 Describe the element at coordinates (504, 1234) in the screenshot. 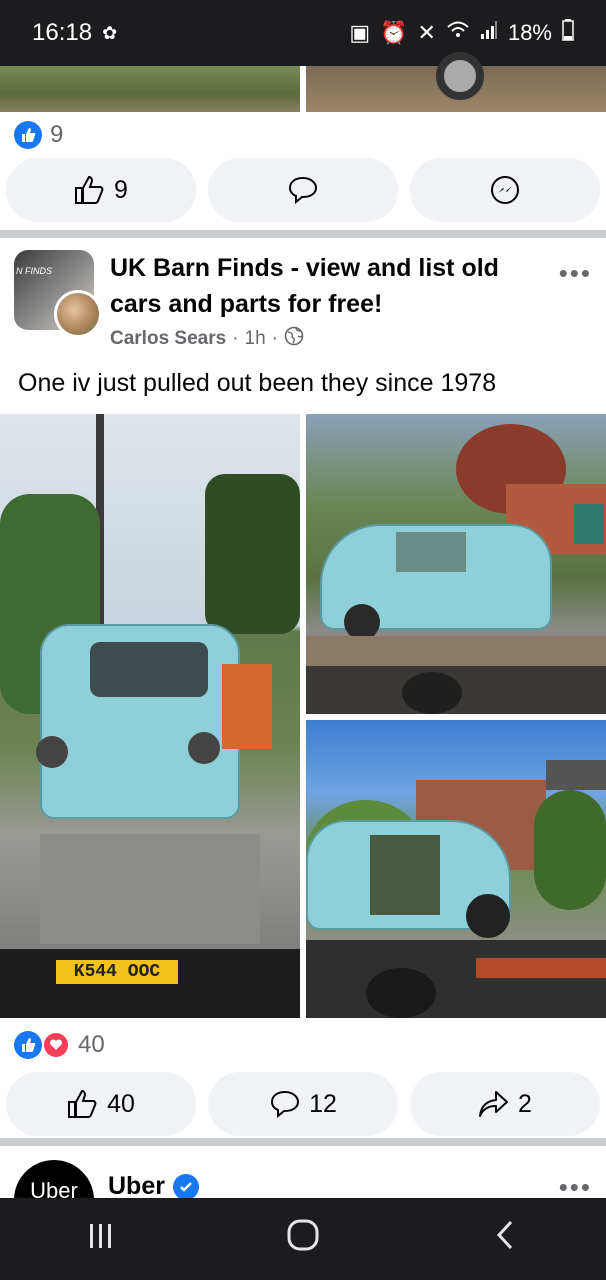

I see `back-icon` at that location.